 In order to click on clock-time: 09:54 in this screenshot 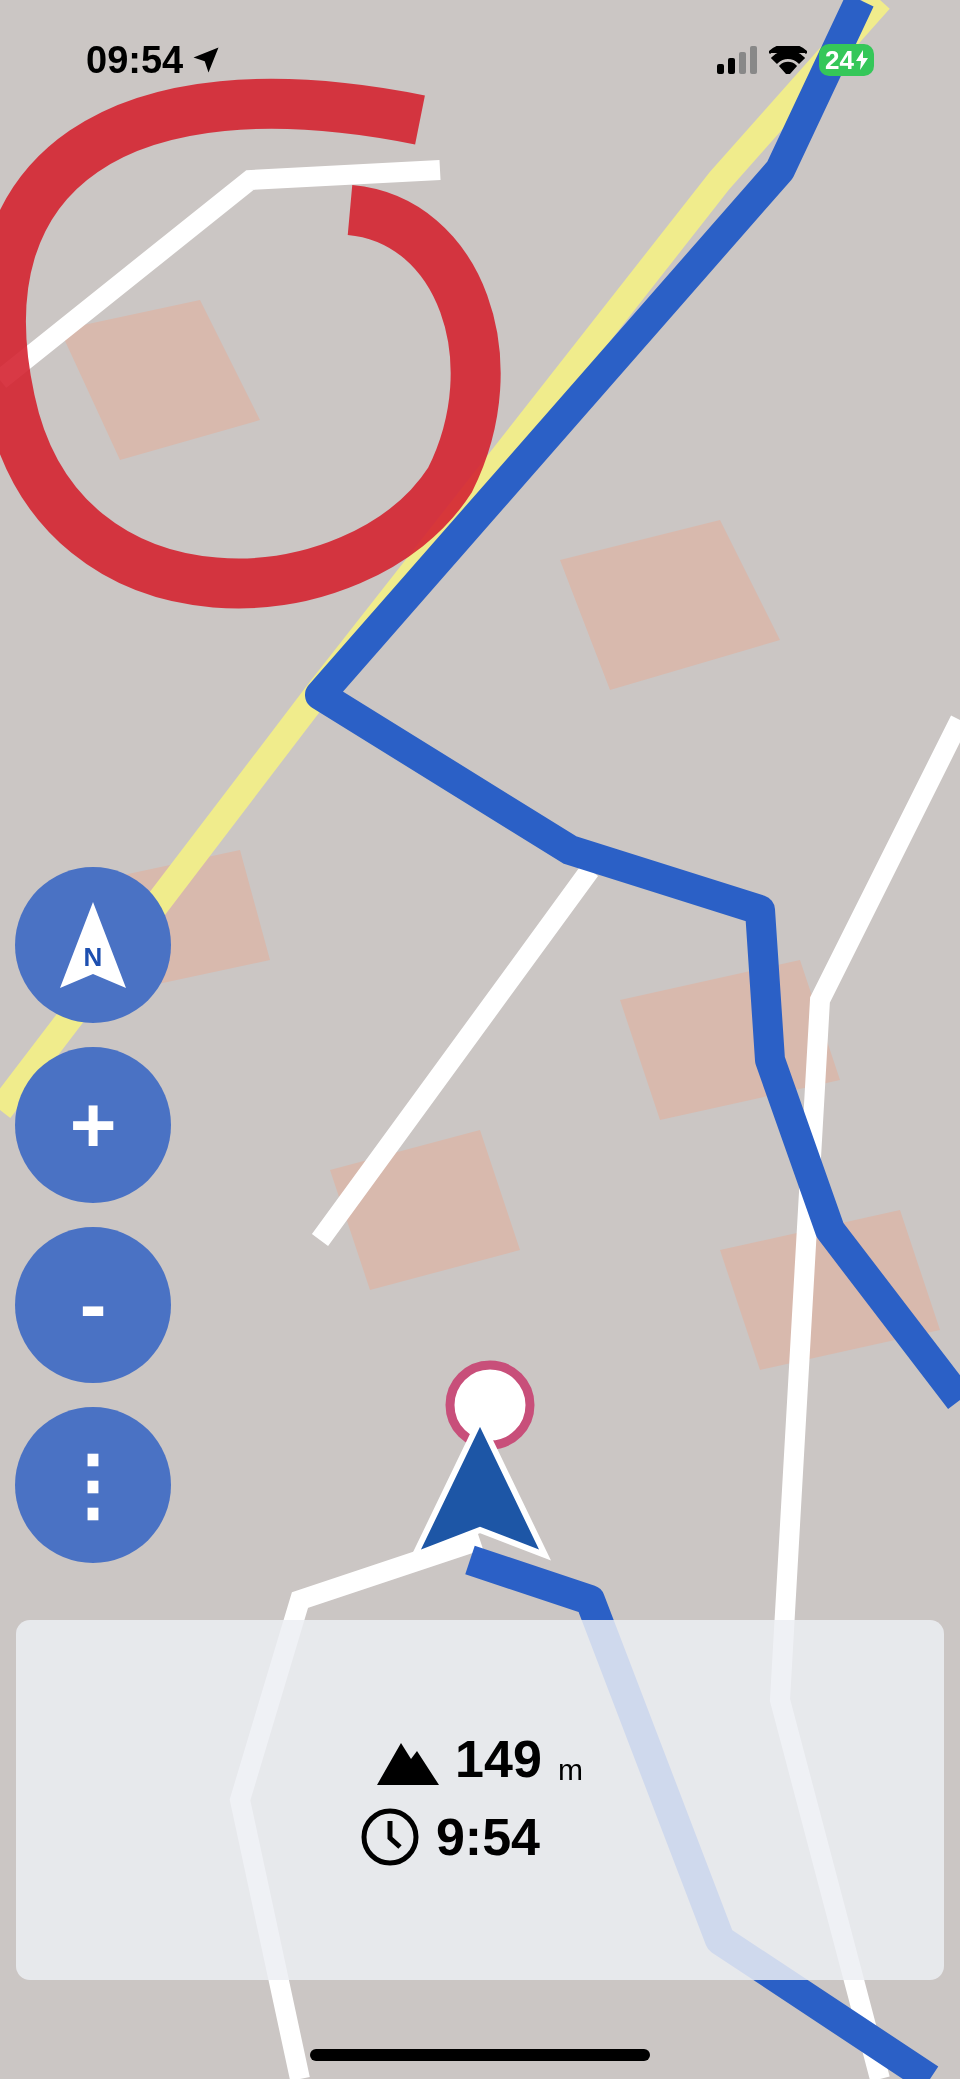, I will do `click(135, 60)`.